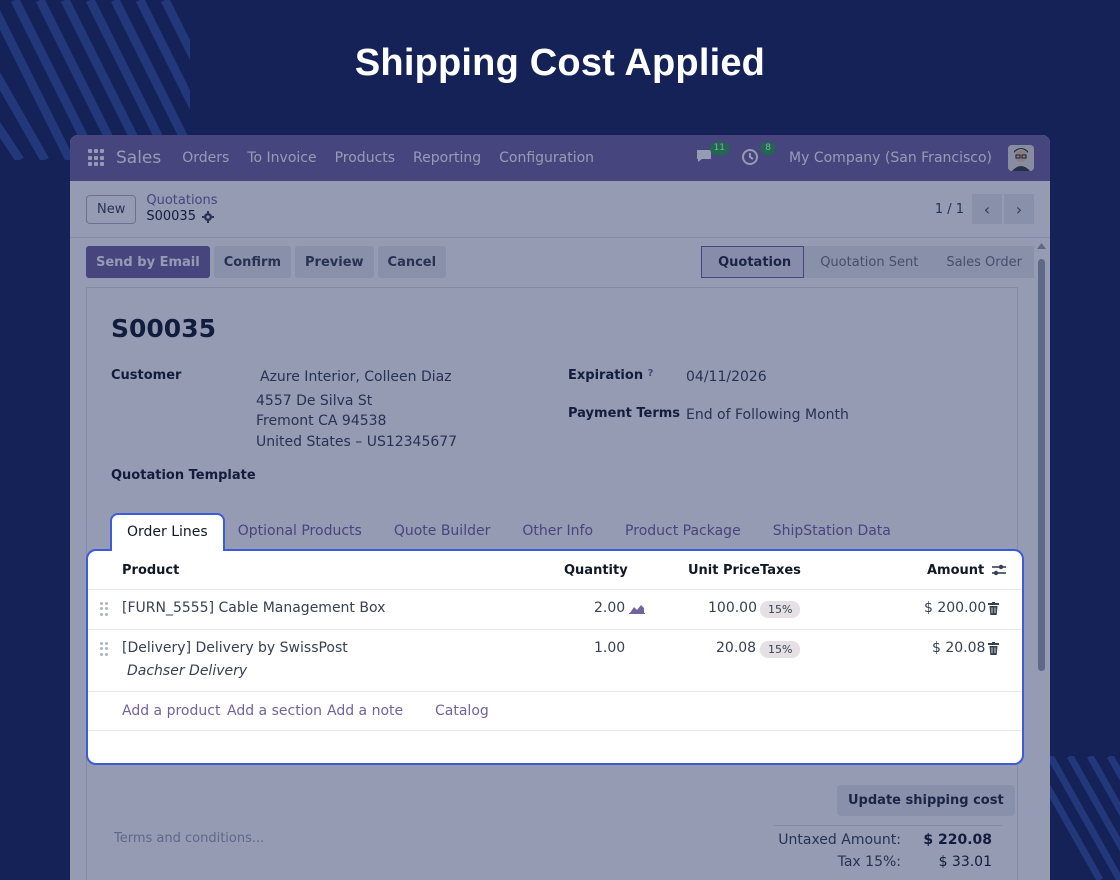 The width and height of the screenshot is (1120, 880). Describe the element at coordinates (890, 158) in the screenshot. I see `company-switcher: My Company (San Francisco)` at that location.